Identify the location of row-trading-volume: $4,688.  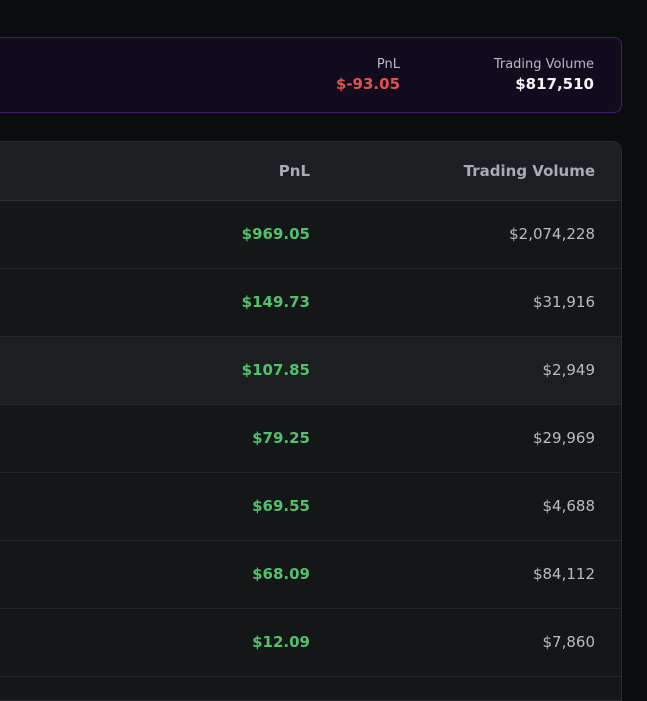
(569, 506).